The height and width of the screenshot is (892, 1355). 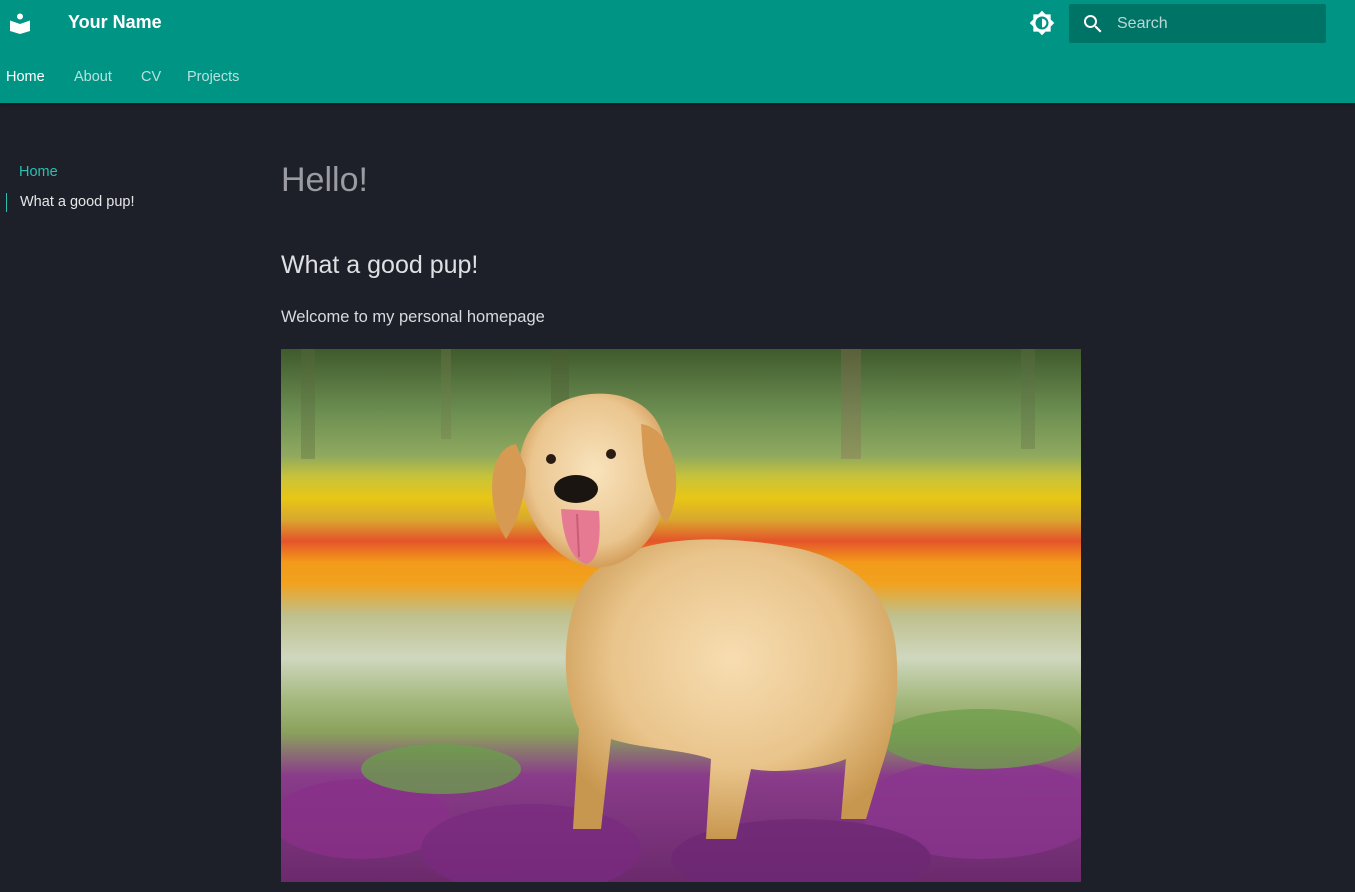 I want to click on search-box, so click(x=1197, y=23).